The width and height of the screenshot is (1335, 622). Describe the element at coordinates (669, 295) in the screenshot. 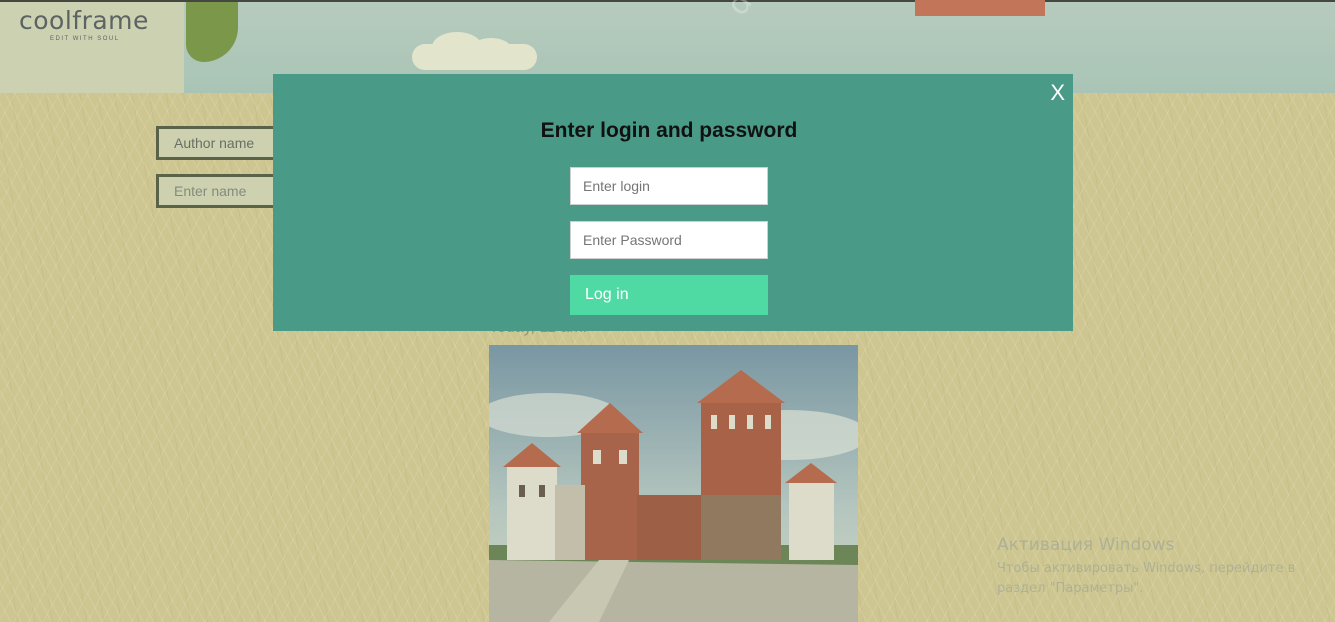

I see `login-button: Log in` at that location.